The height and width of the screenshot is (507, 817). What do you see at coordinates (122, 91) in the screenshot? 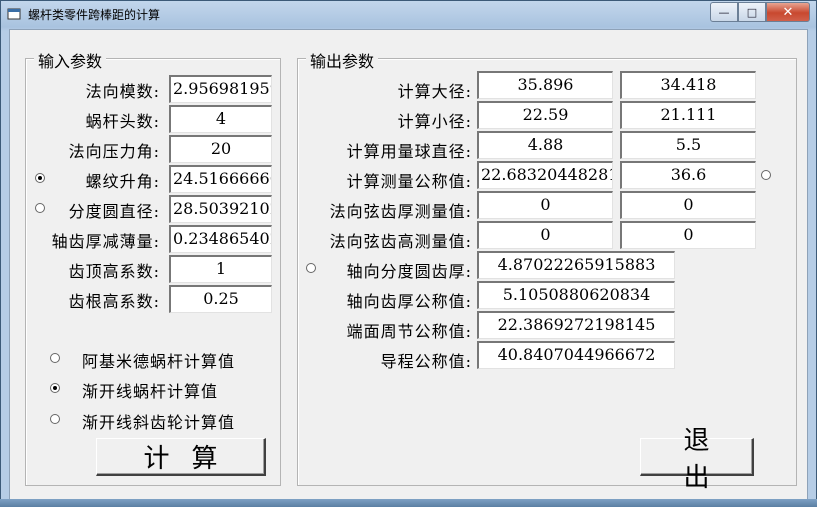
I see `normal-module-label: 法向模数:` at bounding box center [122, 91].